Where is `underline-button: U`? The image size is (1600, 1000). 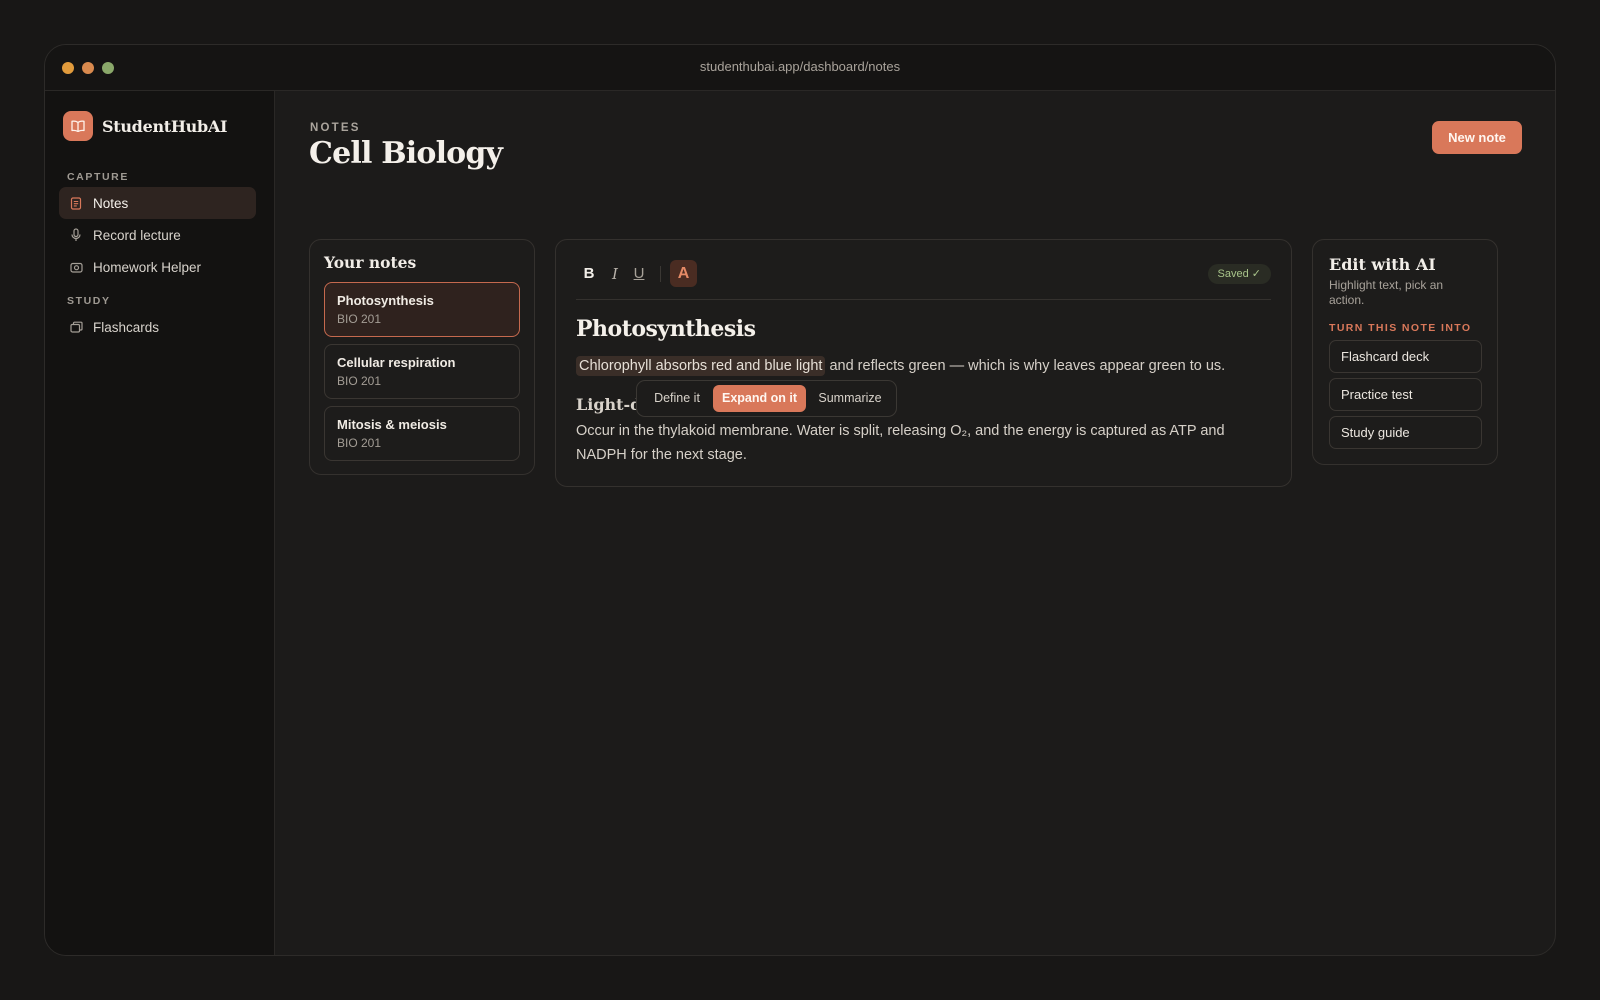 underline-button: U is located at coordinates (639, 273).